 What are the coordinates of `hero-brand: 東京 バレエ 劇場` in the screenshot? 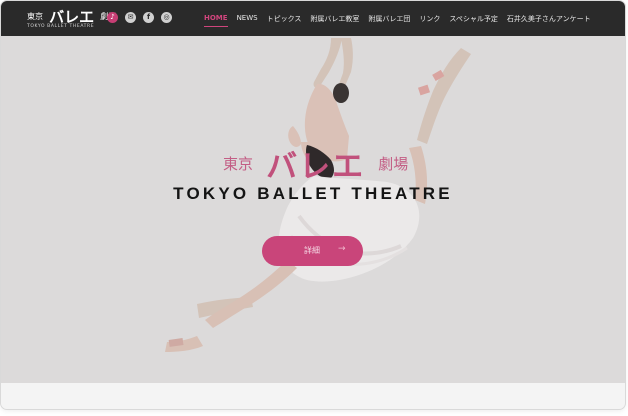 It's located at (315, 163).